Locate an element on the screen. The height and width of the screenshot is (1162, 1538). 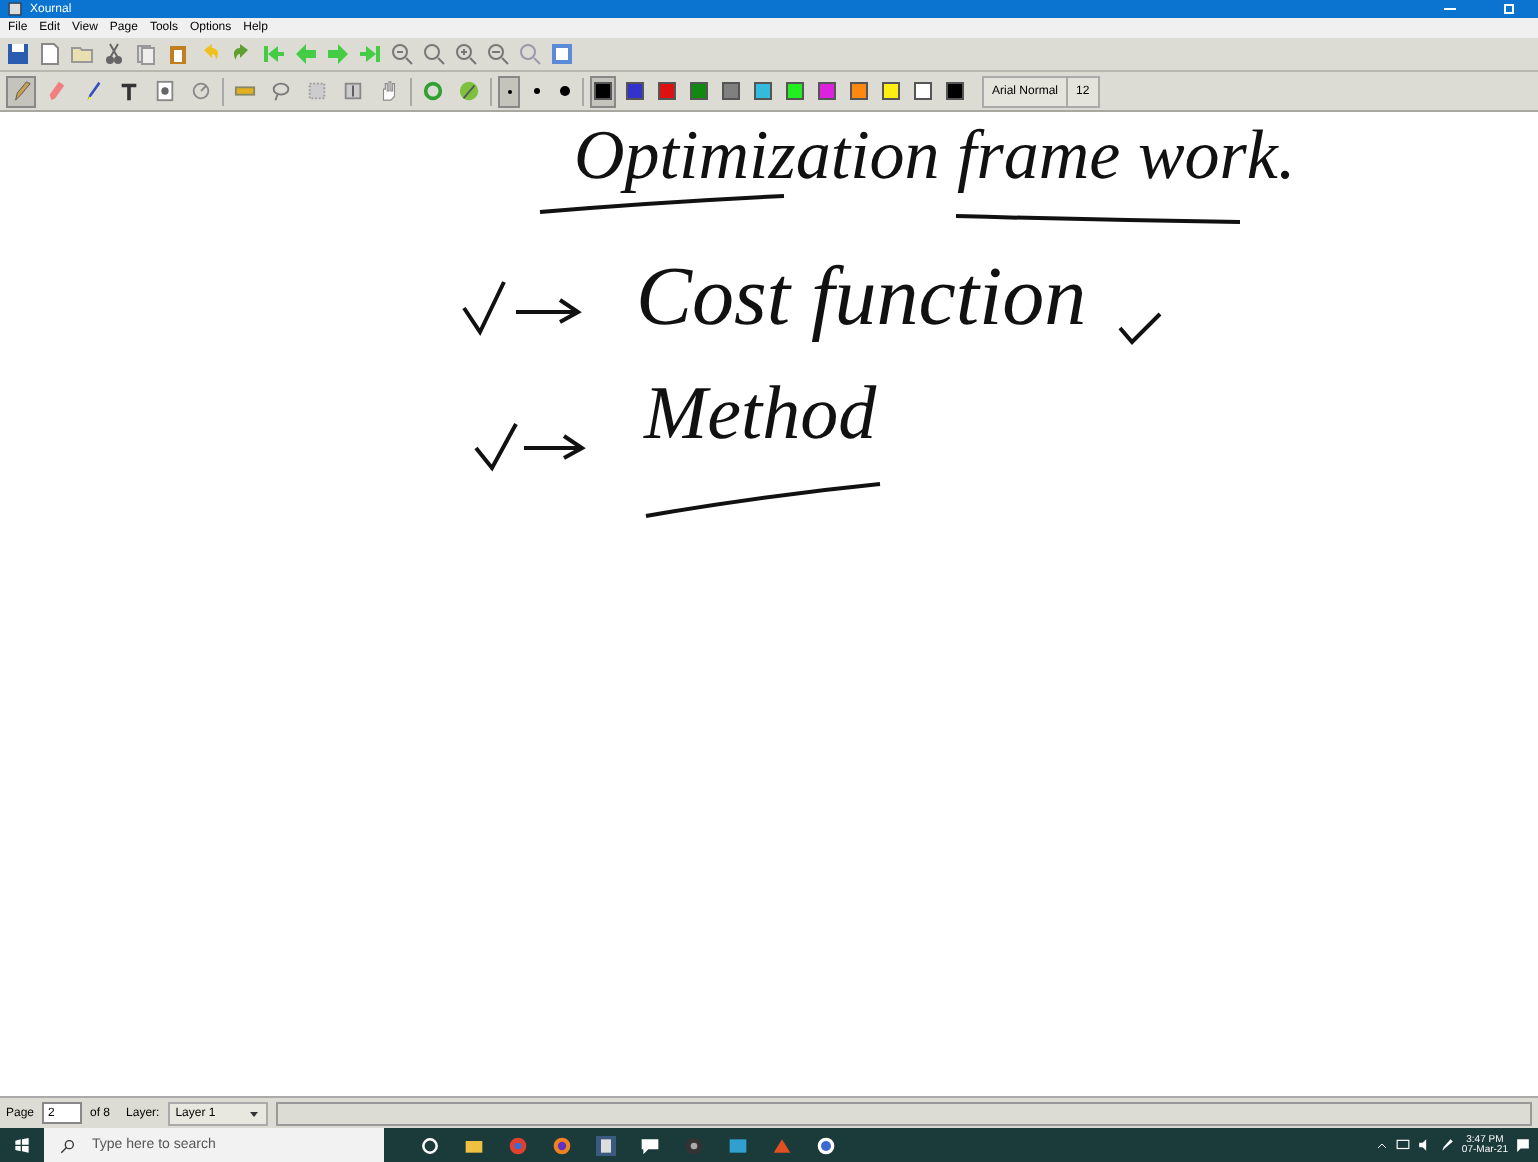
text-icon is located at coordinates (129, 91).